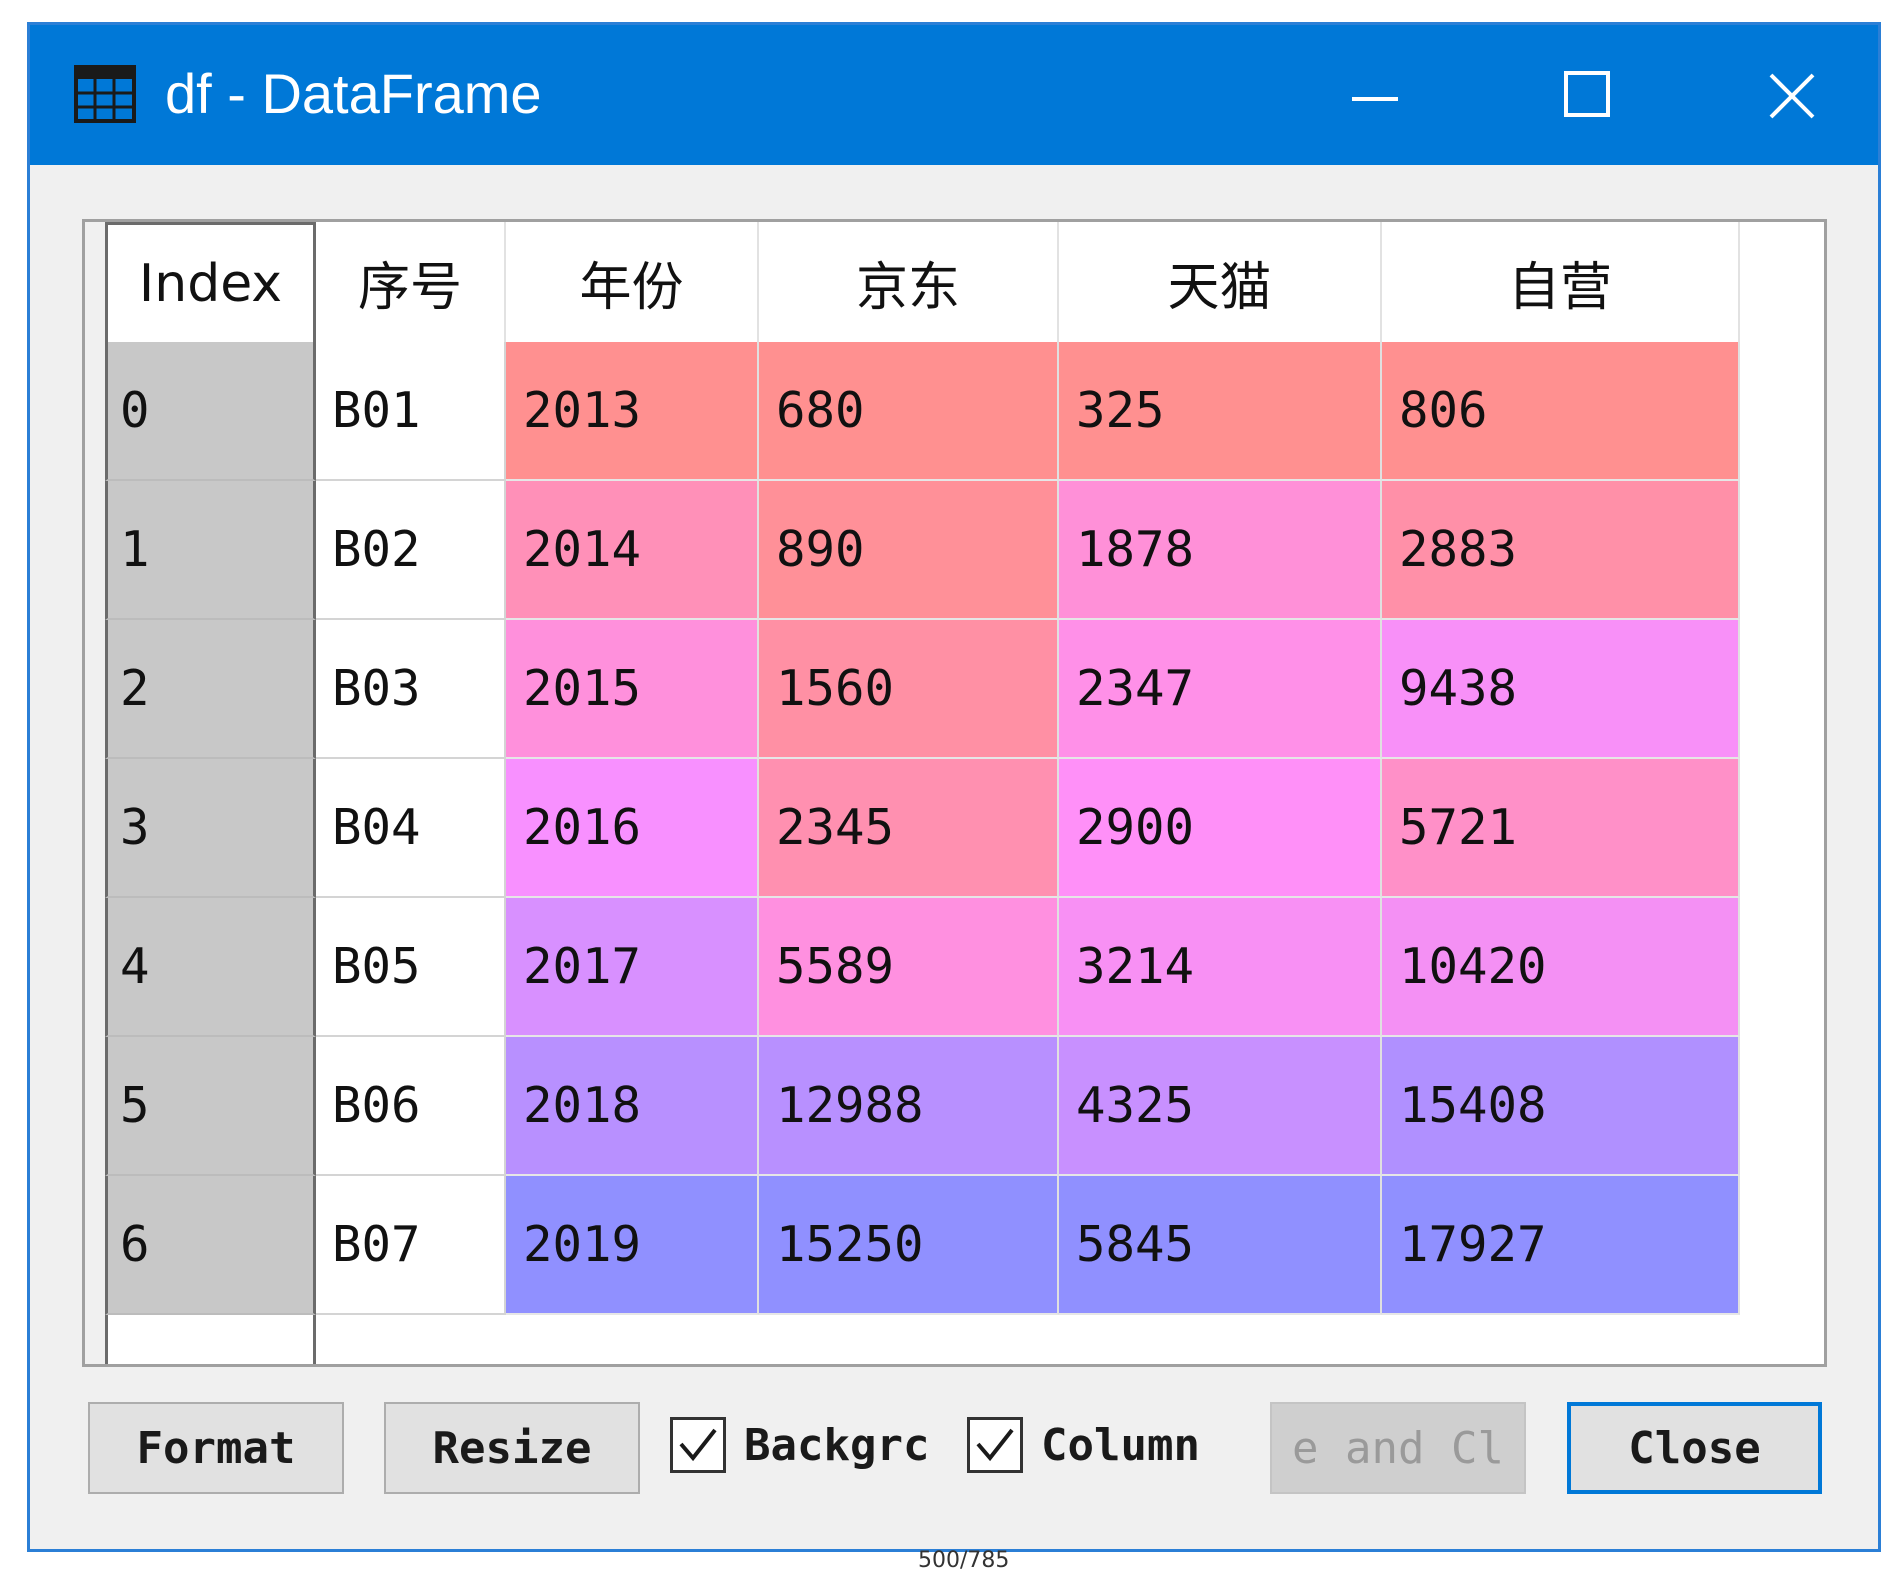  I want to click on save-and-close-button: e and Cl, so click(1398, 1448).